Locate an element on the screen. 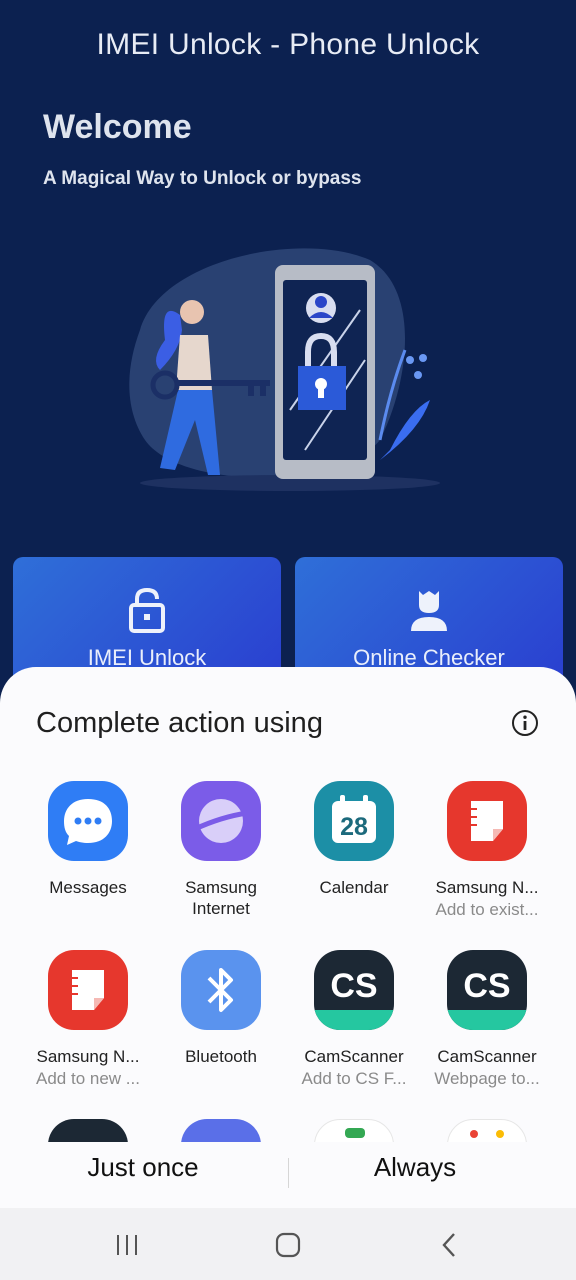 Image resolution: width=576 pixels, height=1280 pixels. back-icon is located at coordinates (450, 1245).